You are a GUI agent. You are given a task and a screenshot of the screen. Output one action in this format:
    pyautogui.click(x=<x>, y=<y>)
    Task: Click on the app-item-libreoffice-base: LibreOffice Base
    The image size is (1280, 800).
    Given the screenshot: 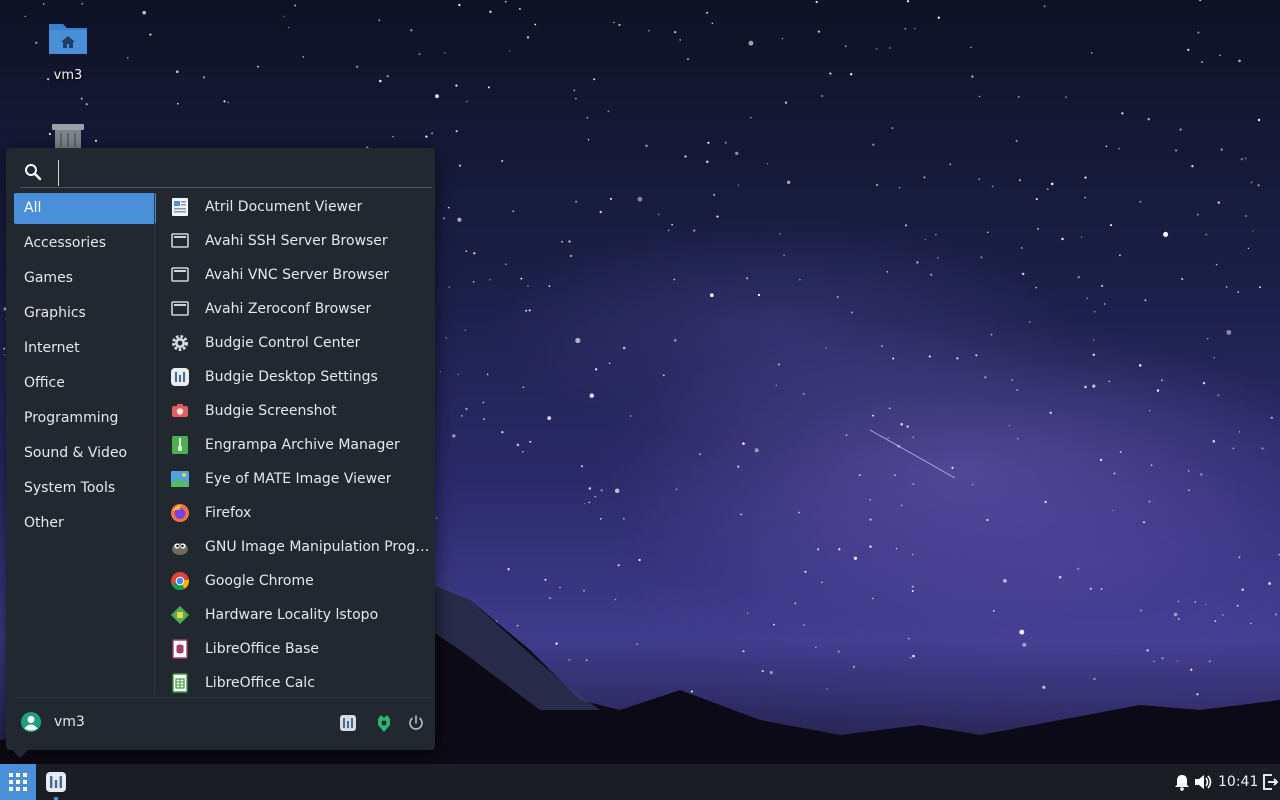 What is the action you would take?
    pyautogui.click(x=297, y=649)
    